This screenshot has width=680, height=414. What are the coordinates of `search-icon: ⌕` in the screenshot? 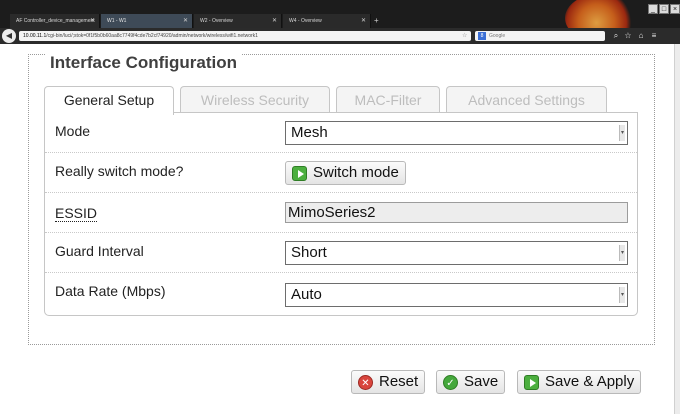 It's located at (616, 36).